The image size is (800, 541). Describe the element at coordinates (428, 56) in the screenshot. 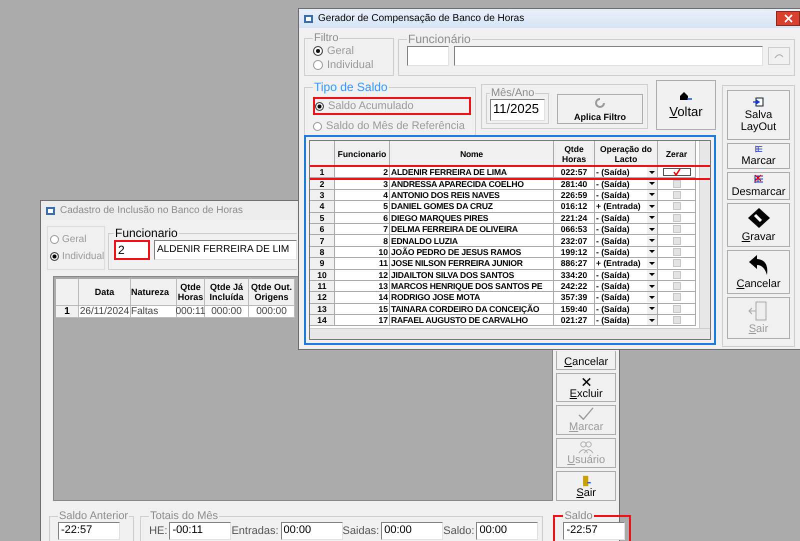

I see `employee-id-field` at that location.